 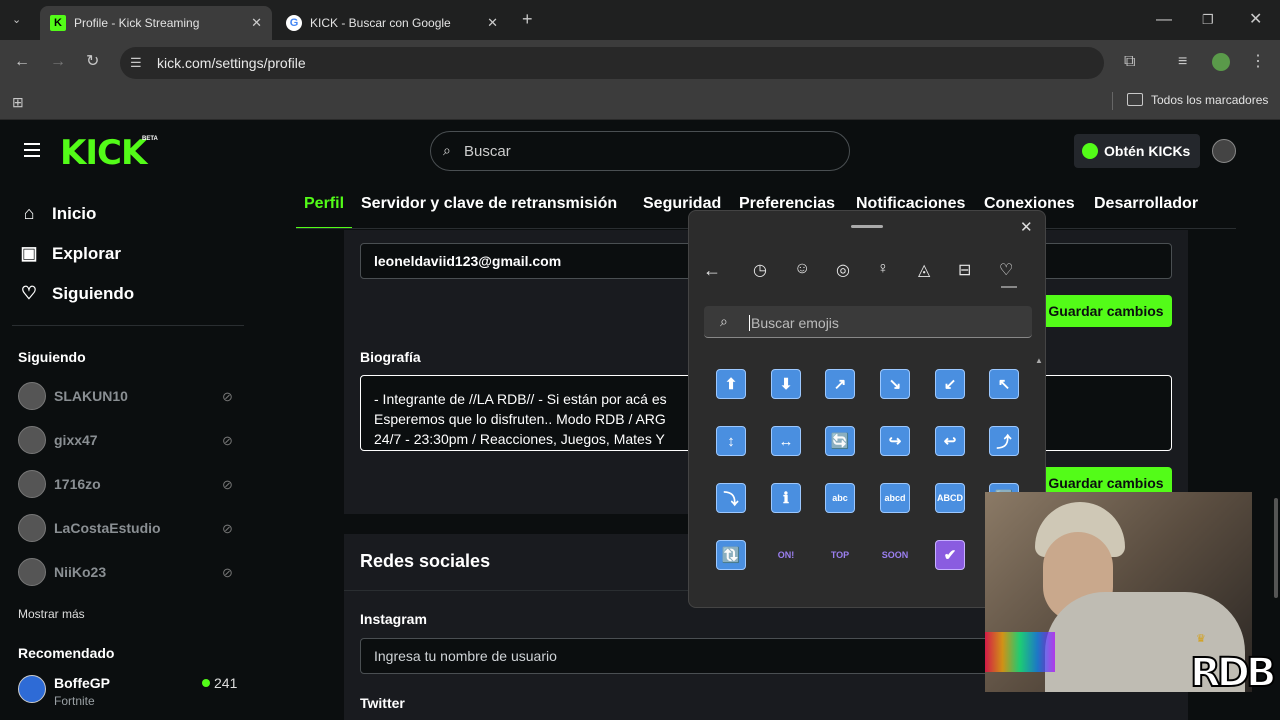 What do you see at coordinates (1276, 548) in the screenshot?
I see `page-scrollbar` at bounding box center [1276, 548].